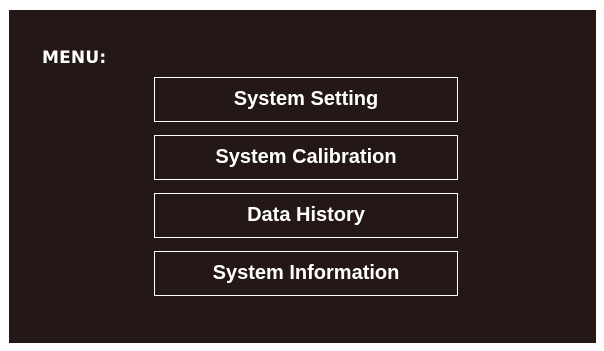 Image resolution: width=604 pixels, height=351 pixels. Describe the element at coordinates (74, 58) in the screenshot. I see `menu-title: MENU:` at that location.